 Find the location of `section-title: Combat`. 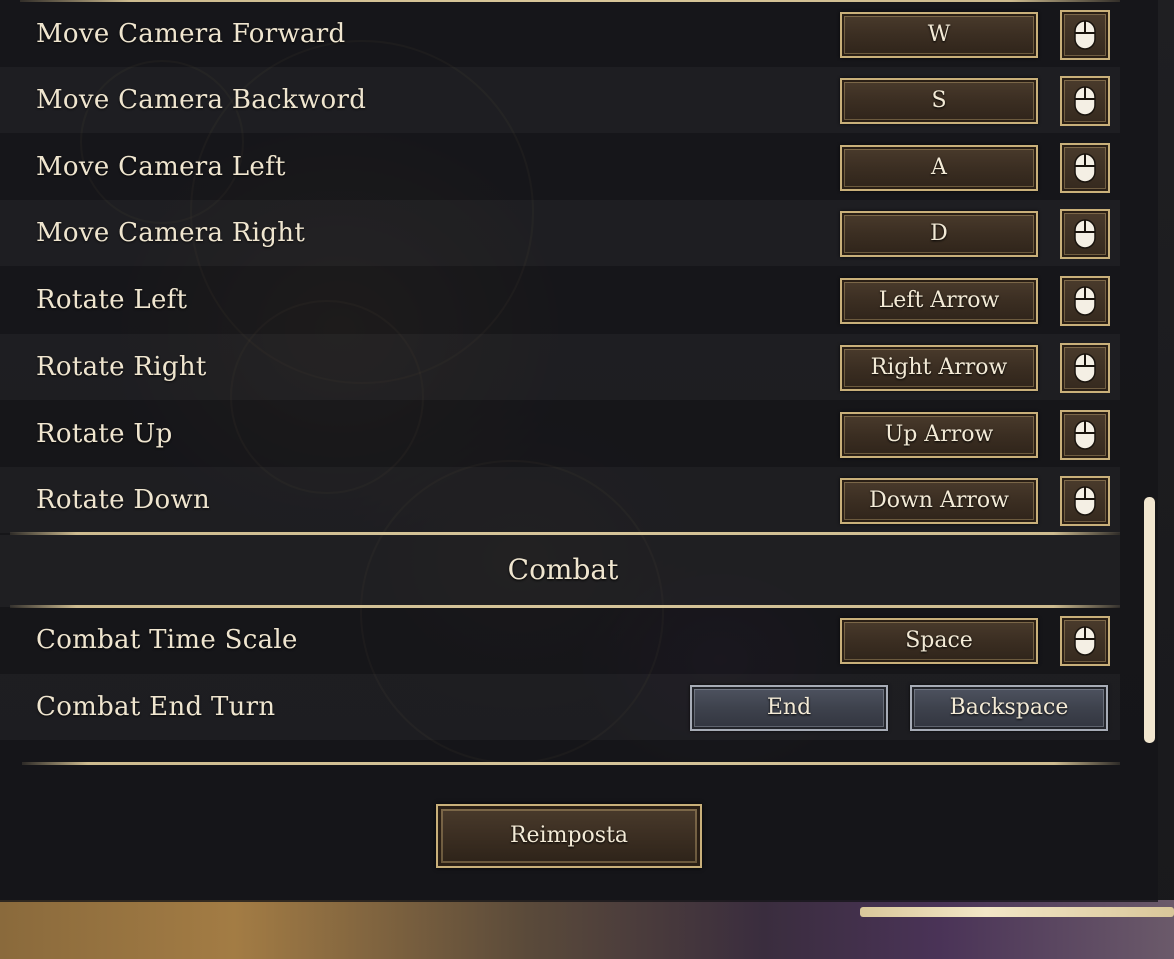

section-title: Combat is located at coordinates (563, 569).